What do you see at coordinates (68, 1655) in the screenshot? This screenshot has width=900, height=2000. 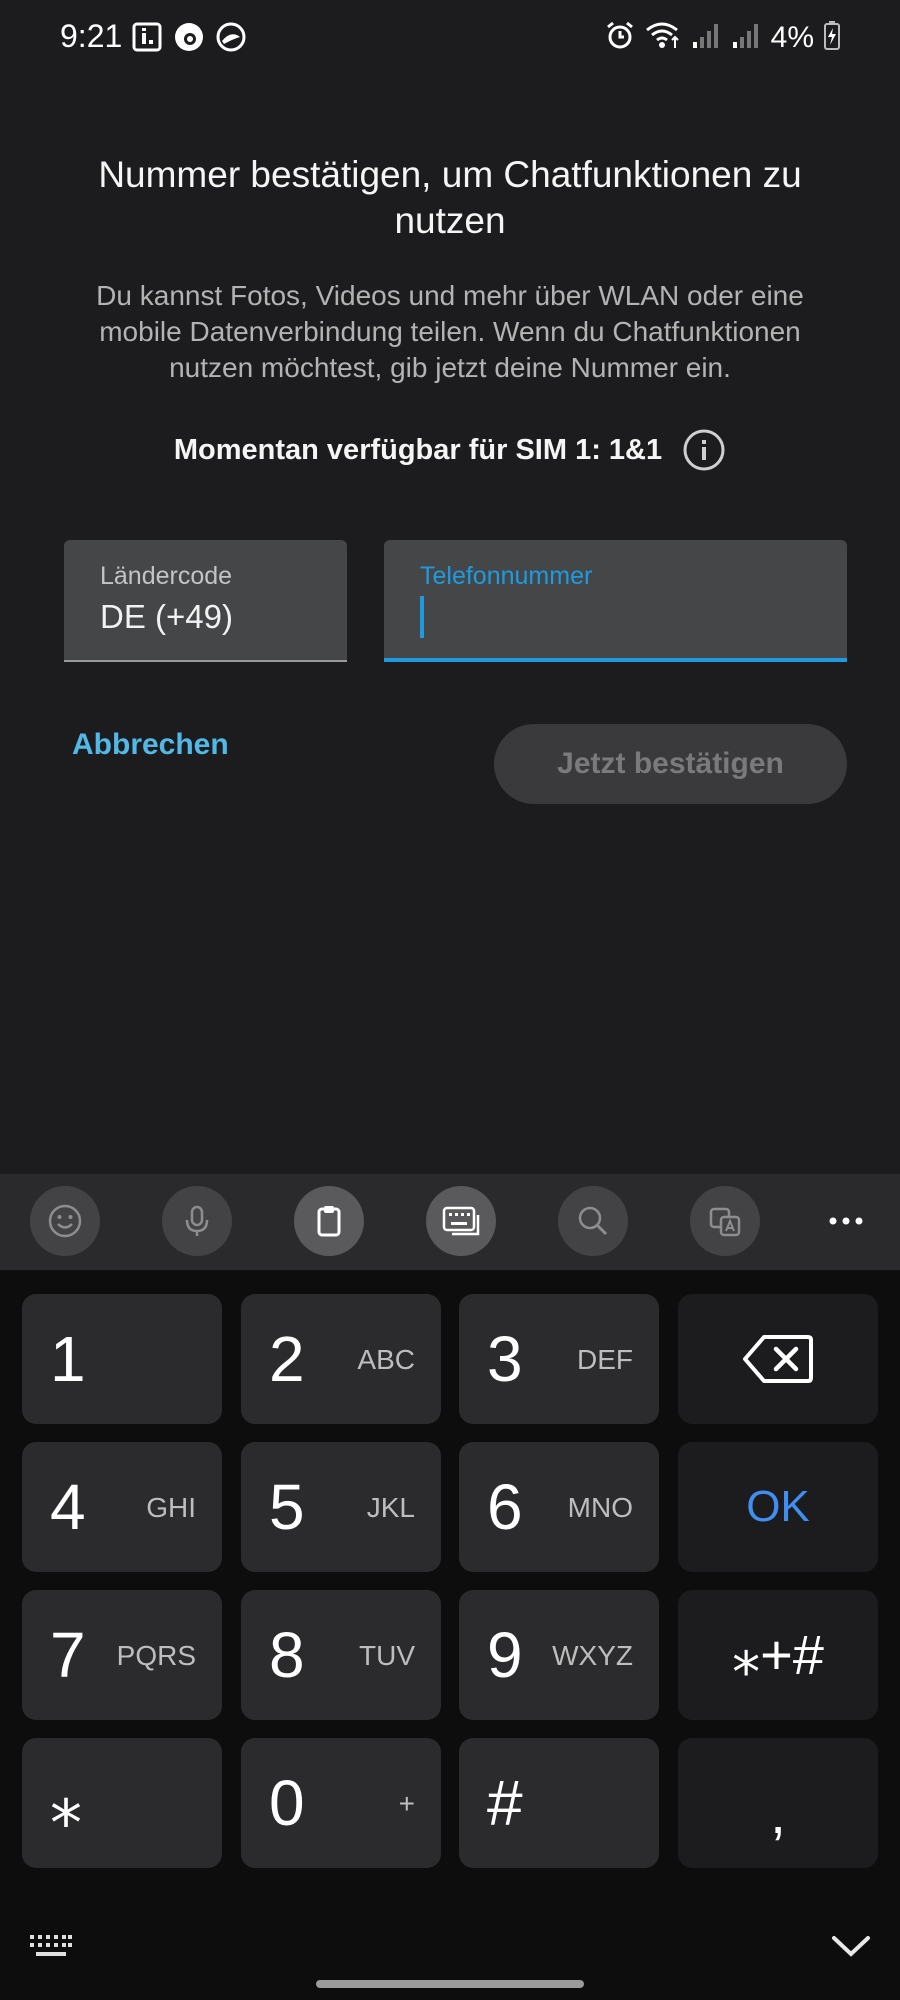 I see `key-digit: 7` at bounding box center [68, 1655].